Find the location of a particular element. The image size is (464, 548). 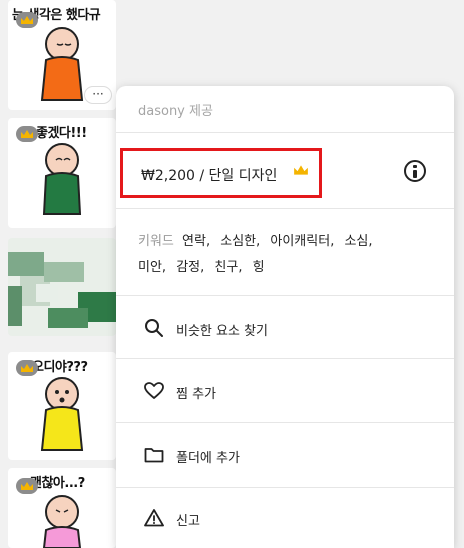

keywords-row: 미안, 감정, 친구, 힝 is located at coordinates (204, 265).